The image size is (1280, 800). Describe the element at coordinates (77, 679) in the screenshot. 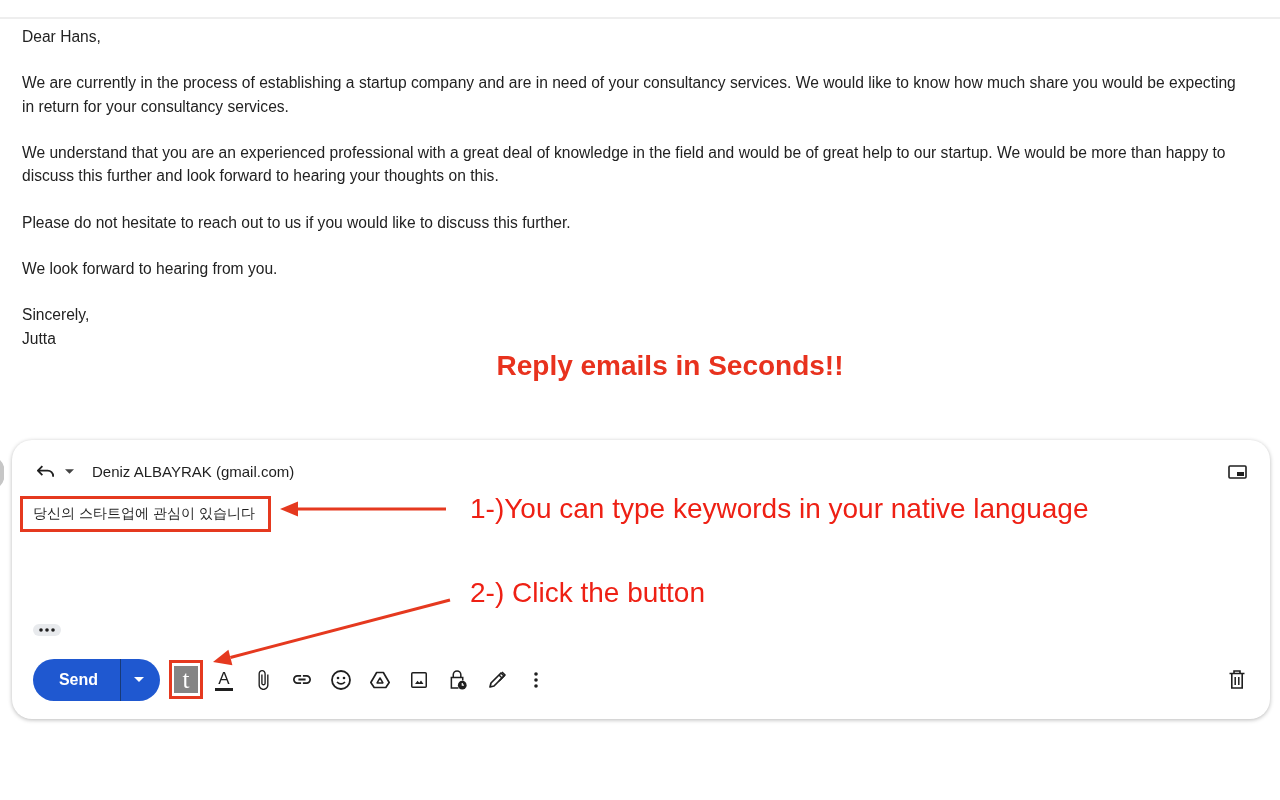

I see `send-button: Send` at that location.